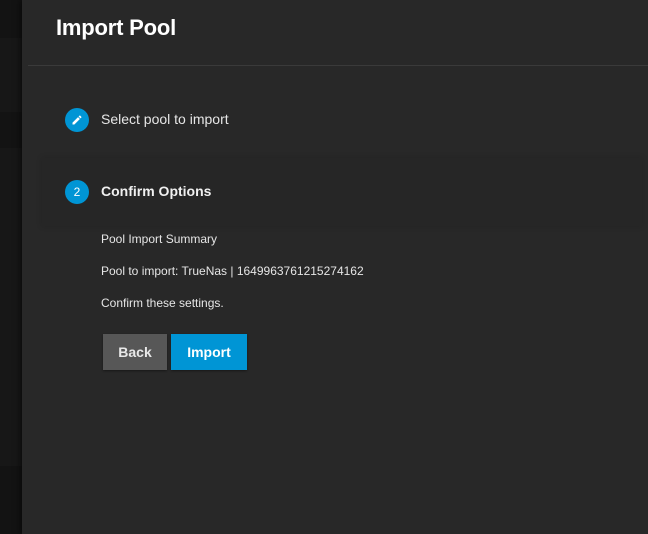 The height and width of the screenshot is (534, 648). I want to click on pencil-icon, so click(77, 120).